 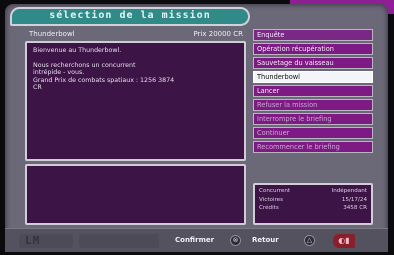 I want to click on confirm-label: Confirmer, so click(x=194, y=240).